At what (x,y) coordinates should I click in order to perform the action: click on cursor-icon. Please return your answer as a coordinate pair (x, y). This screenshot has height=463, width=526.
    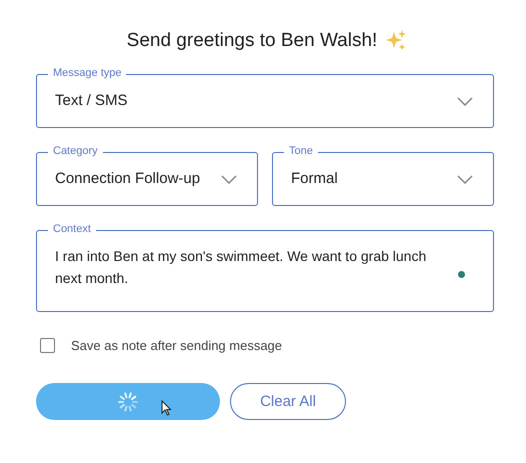
    Looking at the image, I should click on (166, 408).